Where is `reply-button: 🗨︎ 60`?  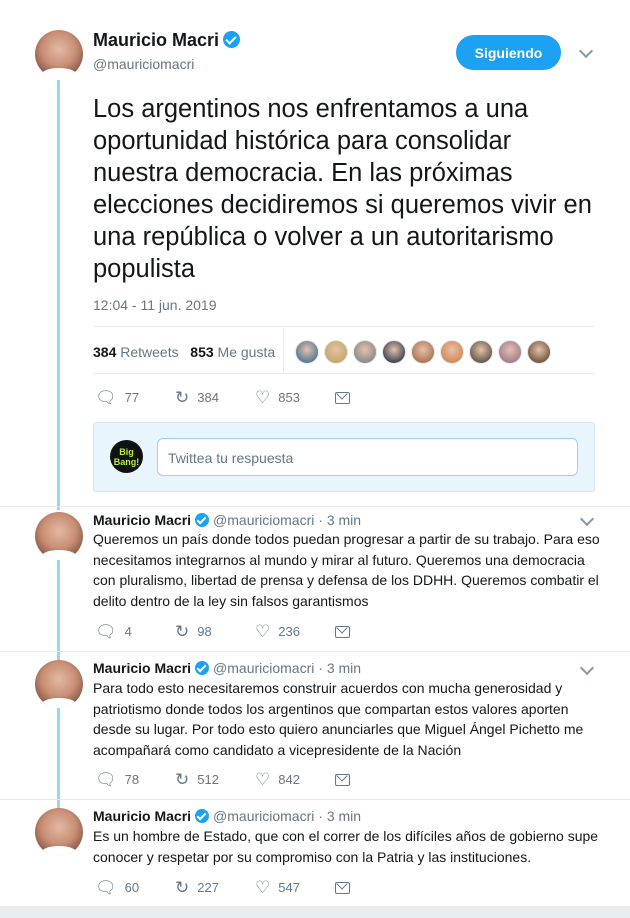
reply-button: 🗨︎ 60 is located at coordinates (135, 887).